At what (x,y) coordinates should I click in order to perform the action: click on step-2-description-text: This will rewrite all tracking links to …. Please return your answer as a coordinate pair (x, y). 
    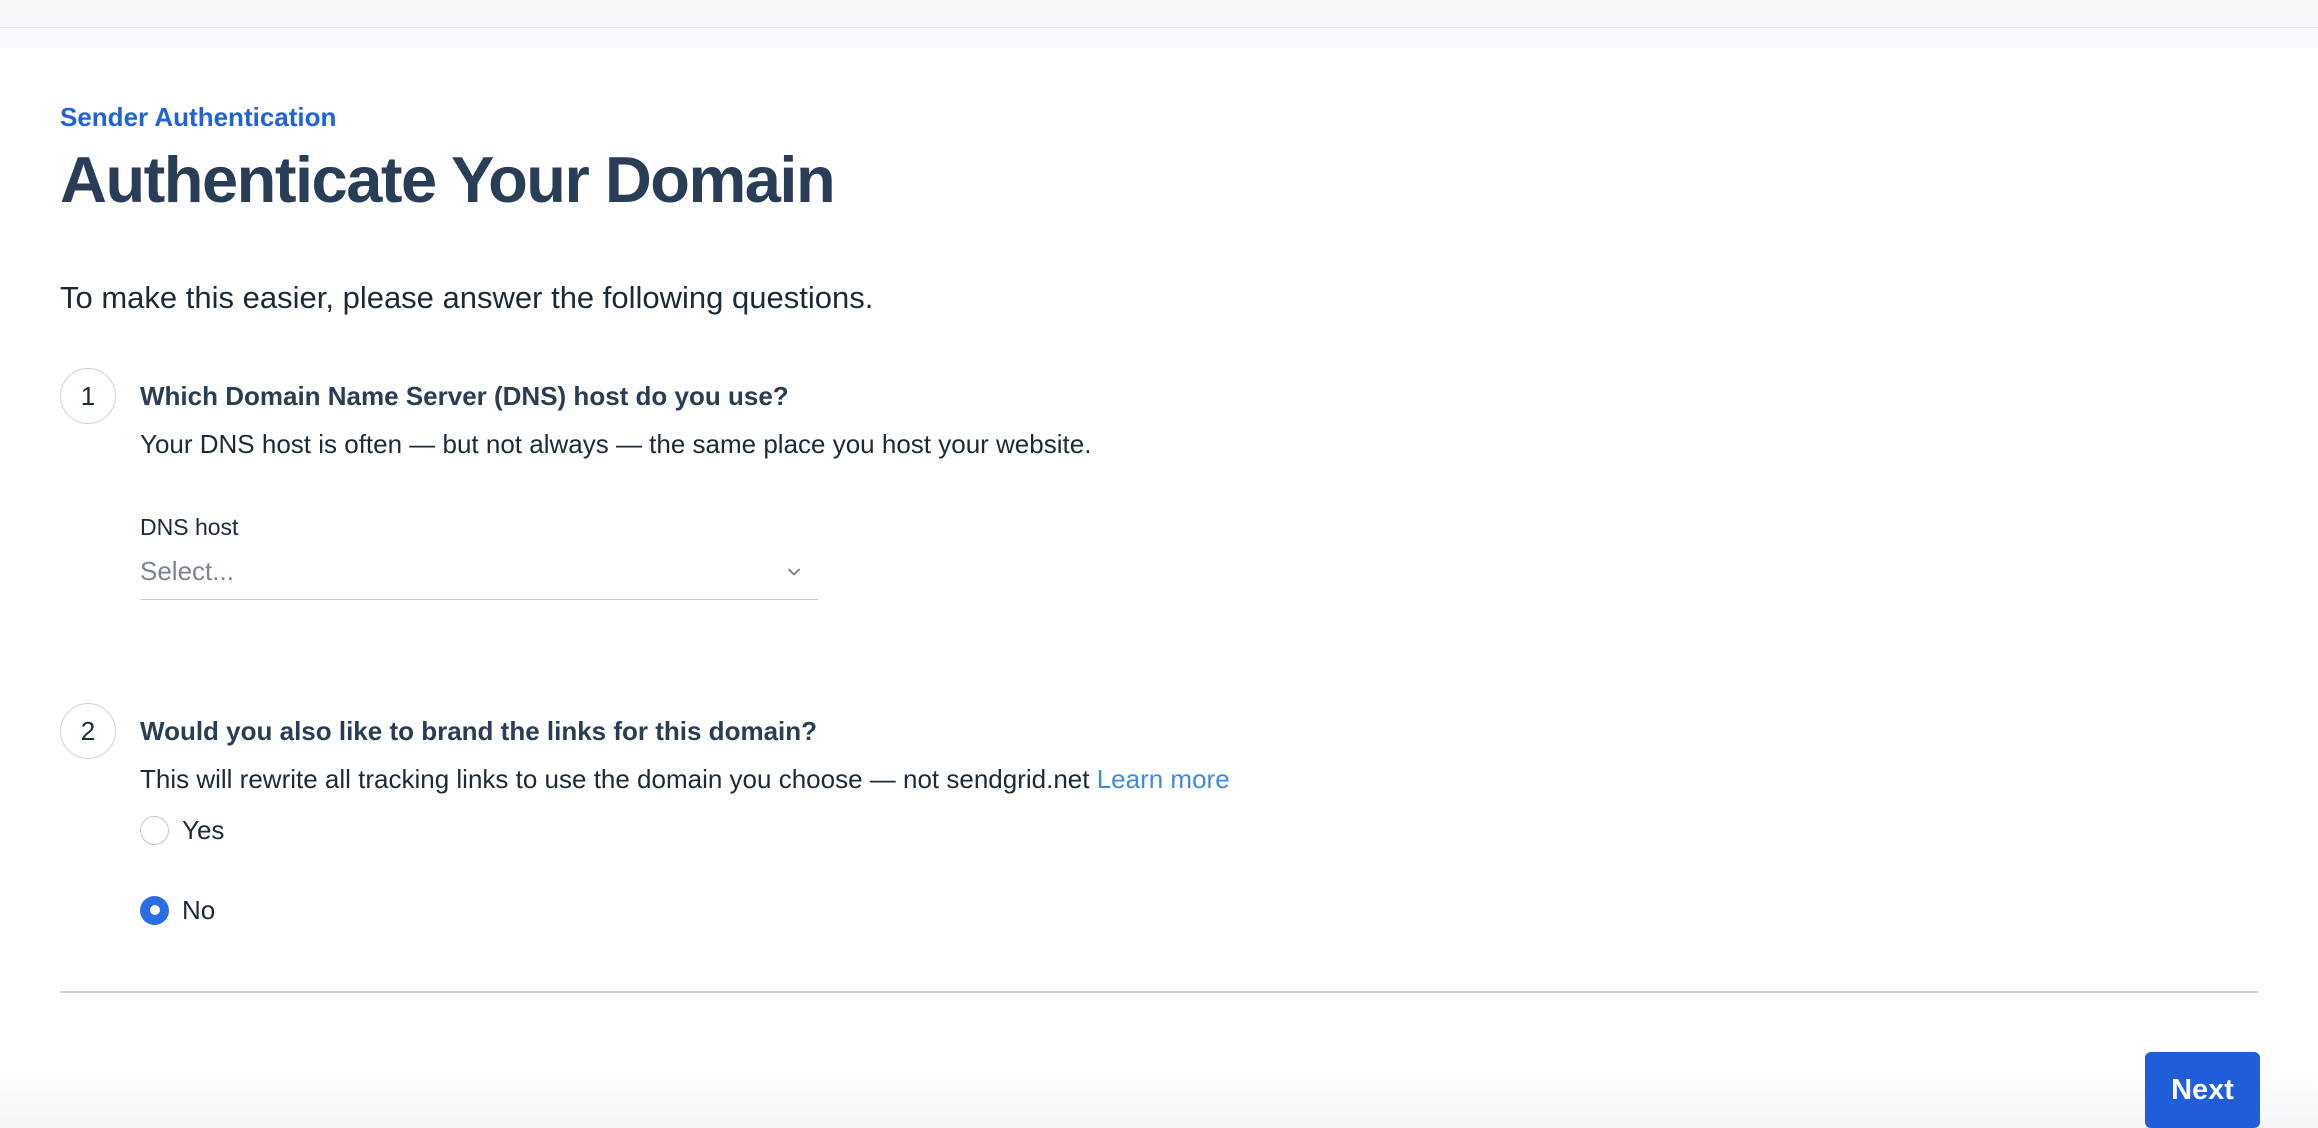
    Looking at the image, I should click on (615, 779).